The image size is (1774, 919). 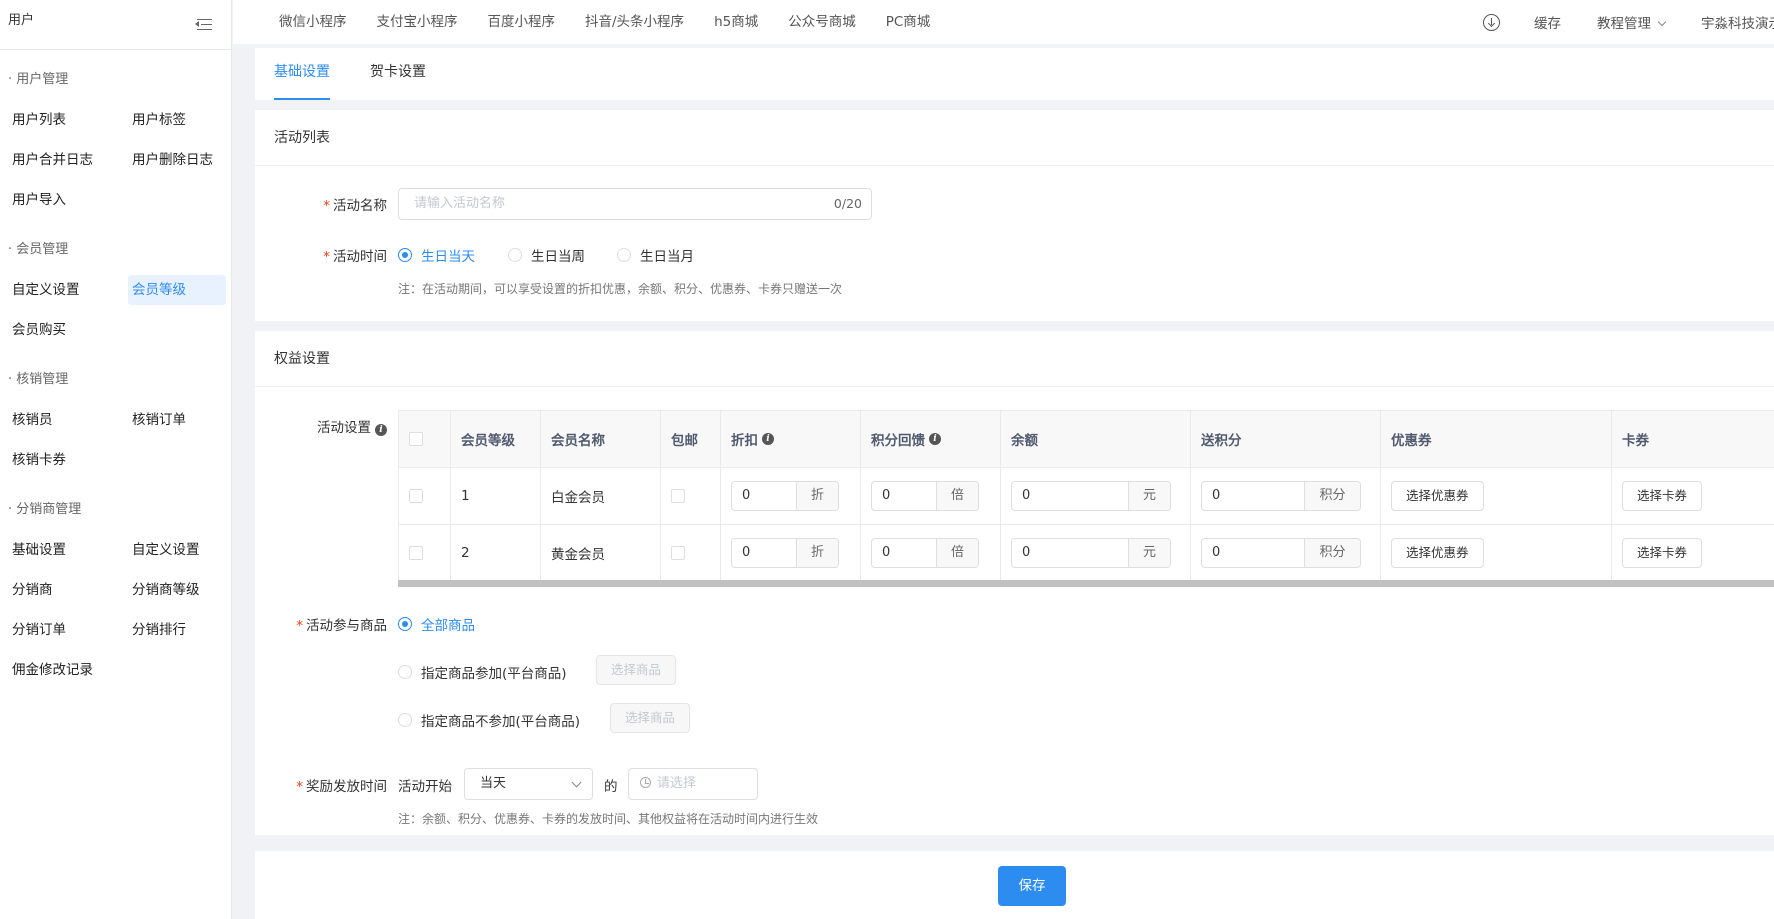 What do you see at coordinates (546, 255) in the screenshot?
I see `radio-birthday-week: 生日当周` at bounding box center [546, 255].